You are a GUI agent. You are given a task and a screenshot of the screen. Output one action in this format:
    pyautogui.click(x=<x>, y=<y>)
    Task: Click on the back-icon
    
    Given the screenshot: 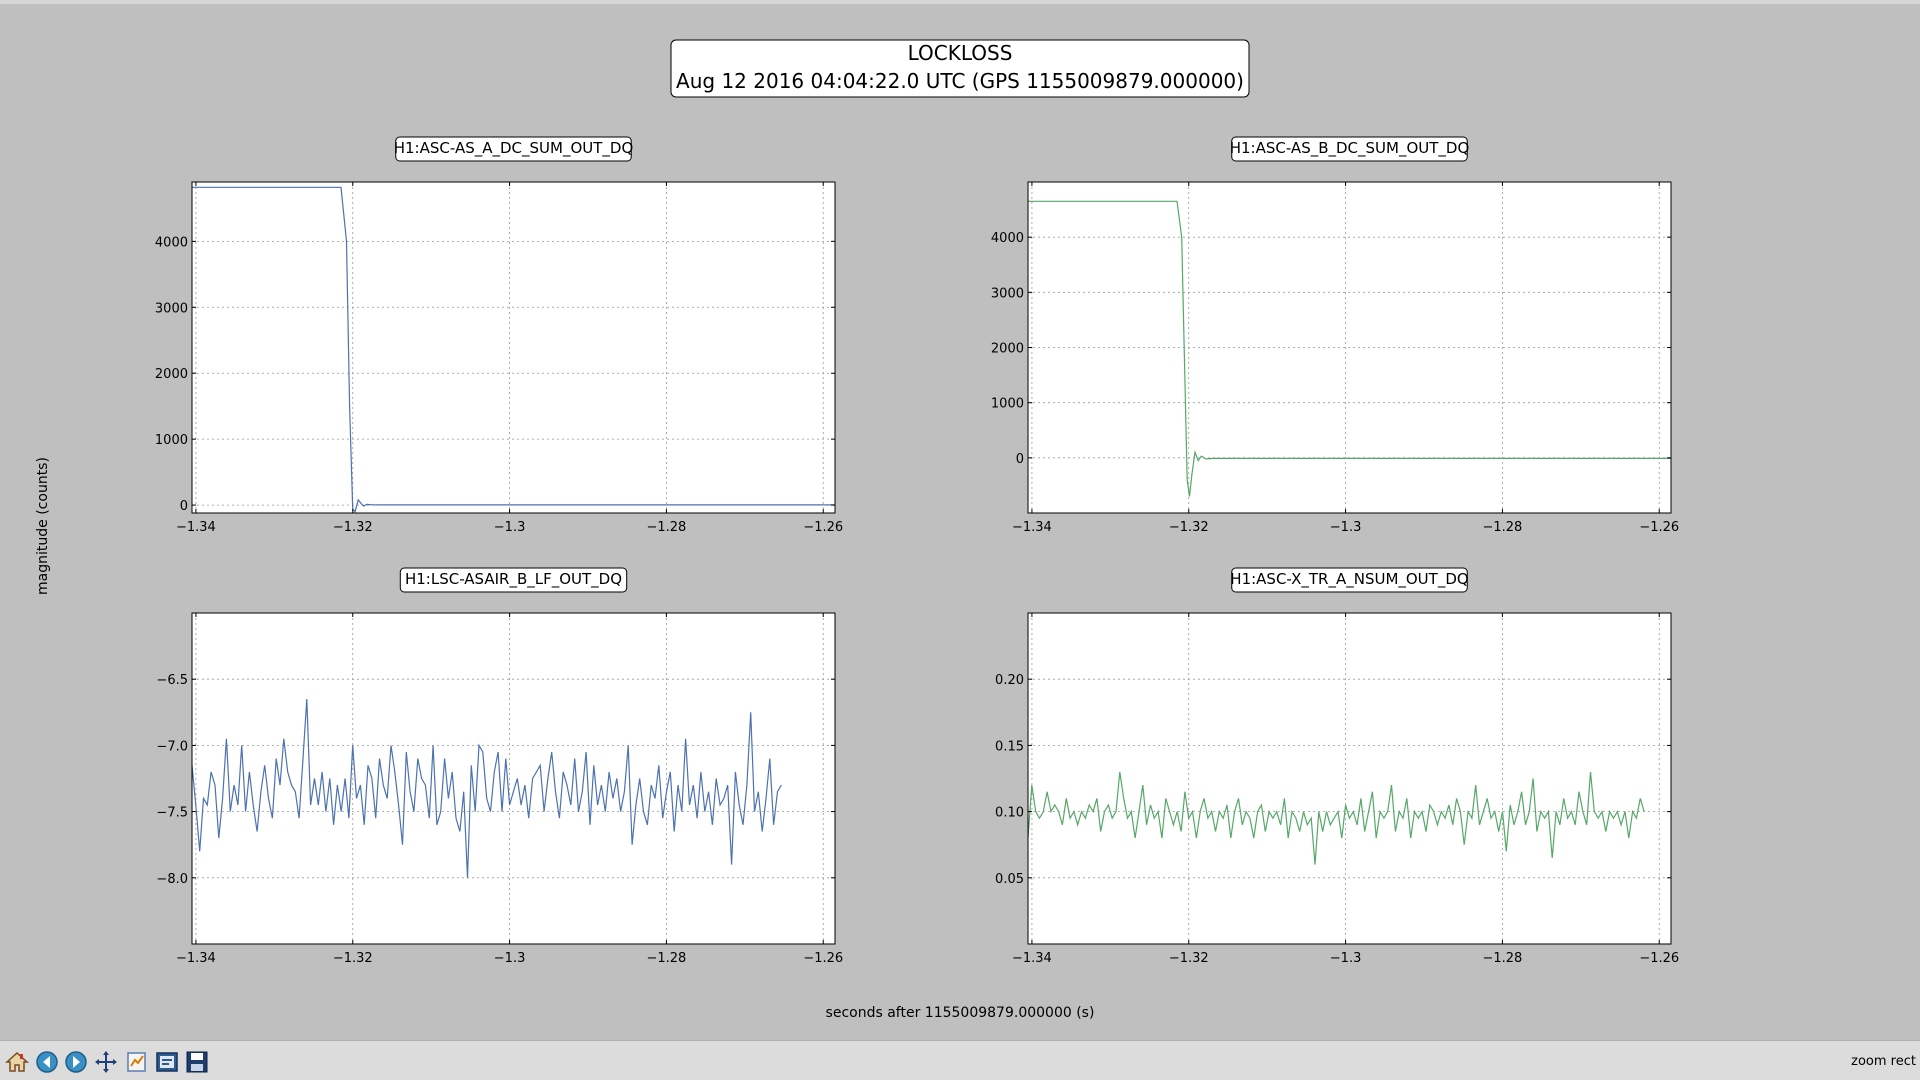 What is the action you would take?
    pyautogui.click(x=47, y=1062)
    